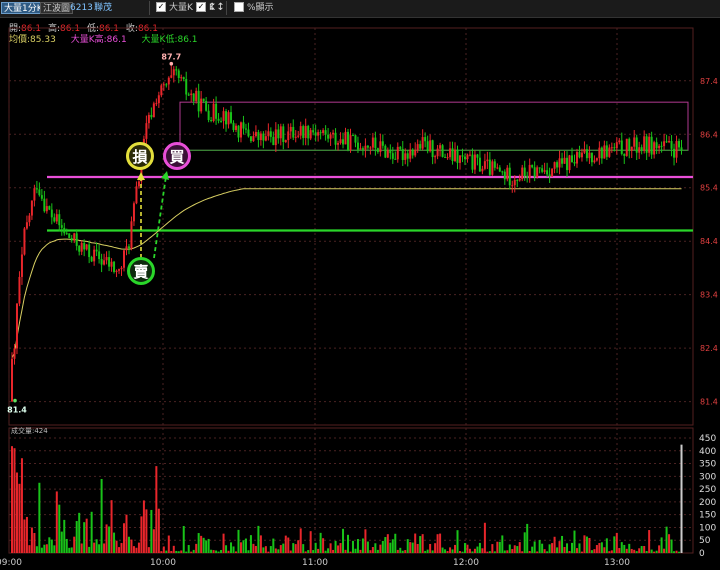 The height and width of the screenshot is (570, 720). What do you see at coordinates (177, 156) in the screenshot?
I see `buy-marker: 買` at bounding box center [177, 156].